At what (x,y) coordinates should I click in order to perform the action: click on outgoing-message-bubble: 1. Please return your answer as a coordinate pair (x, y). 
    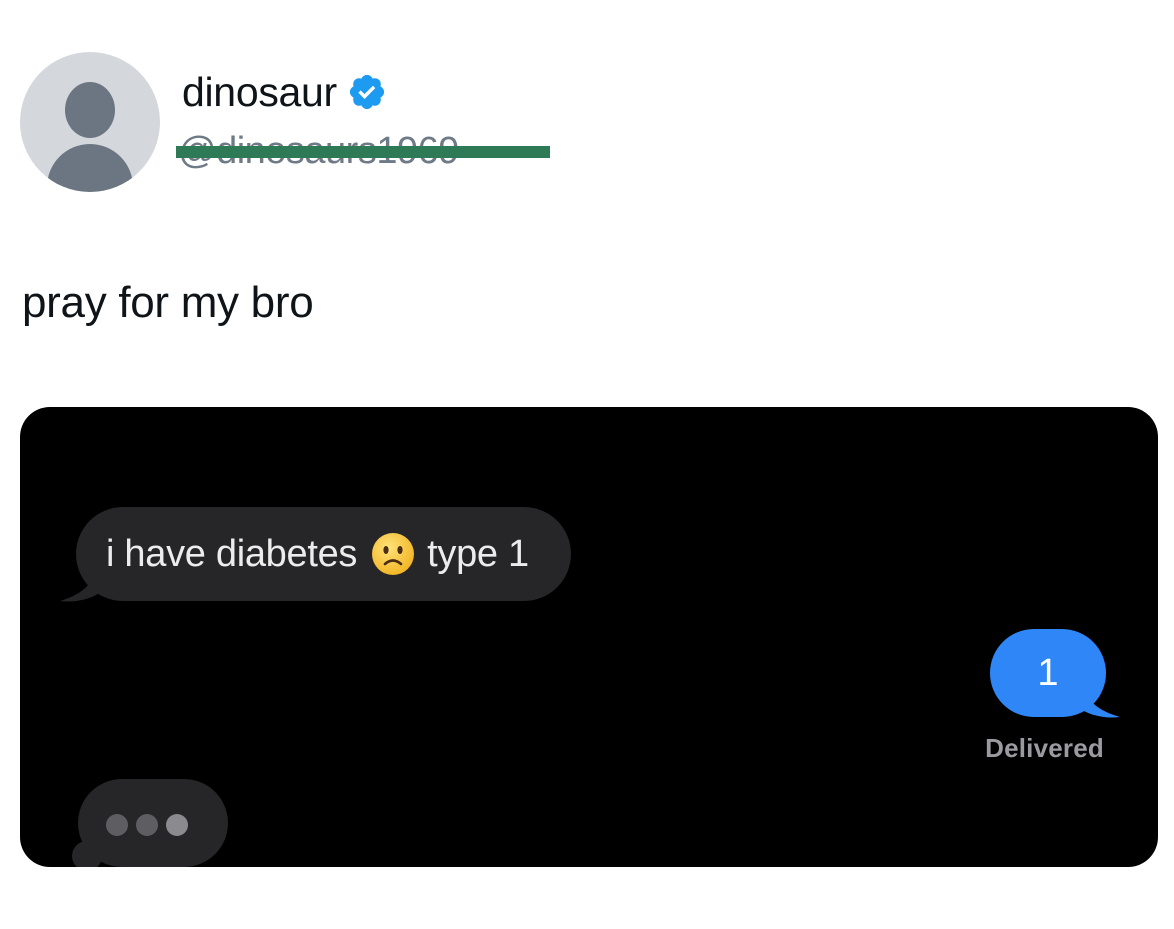
    Looking at the image, I should click on (1048, 673).